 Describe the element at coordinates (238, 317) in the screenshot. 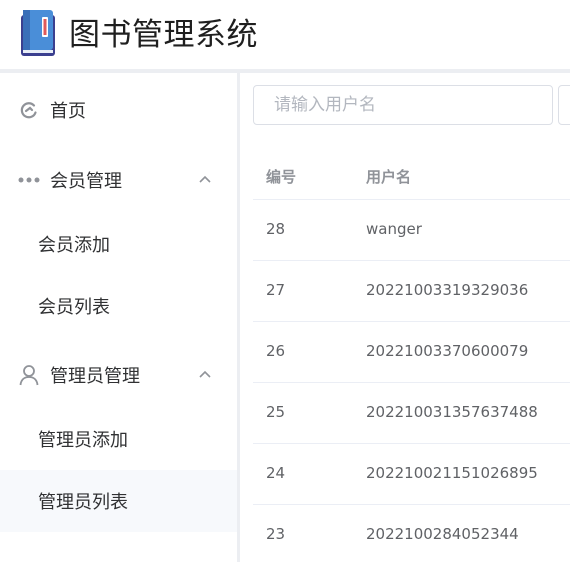

I see `sidebar-divider` at that location.